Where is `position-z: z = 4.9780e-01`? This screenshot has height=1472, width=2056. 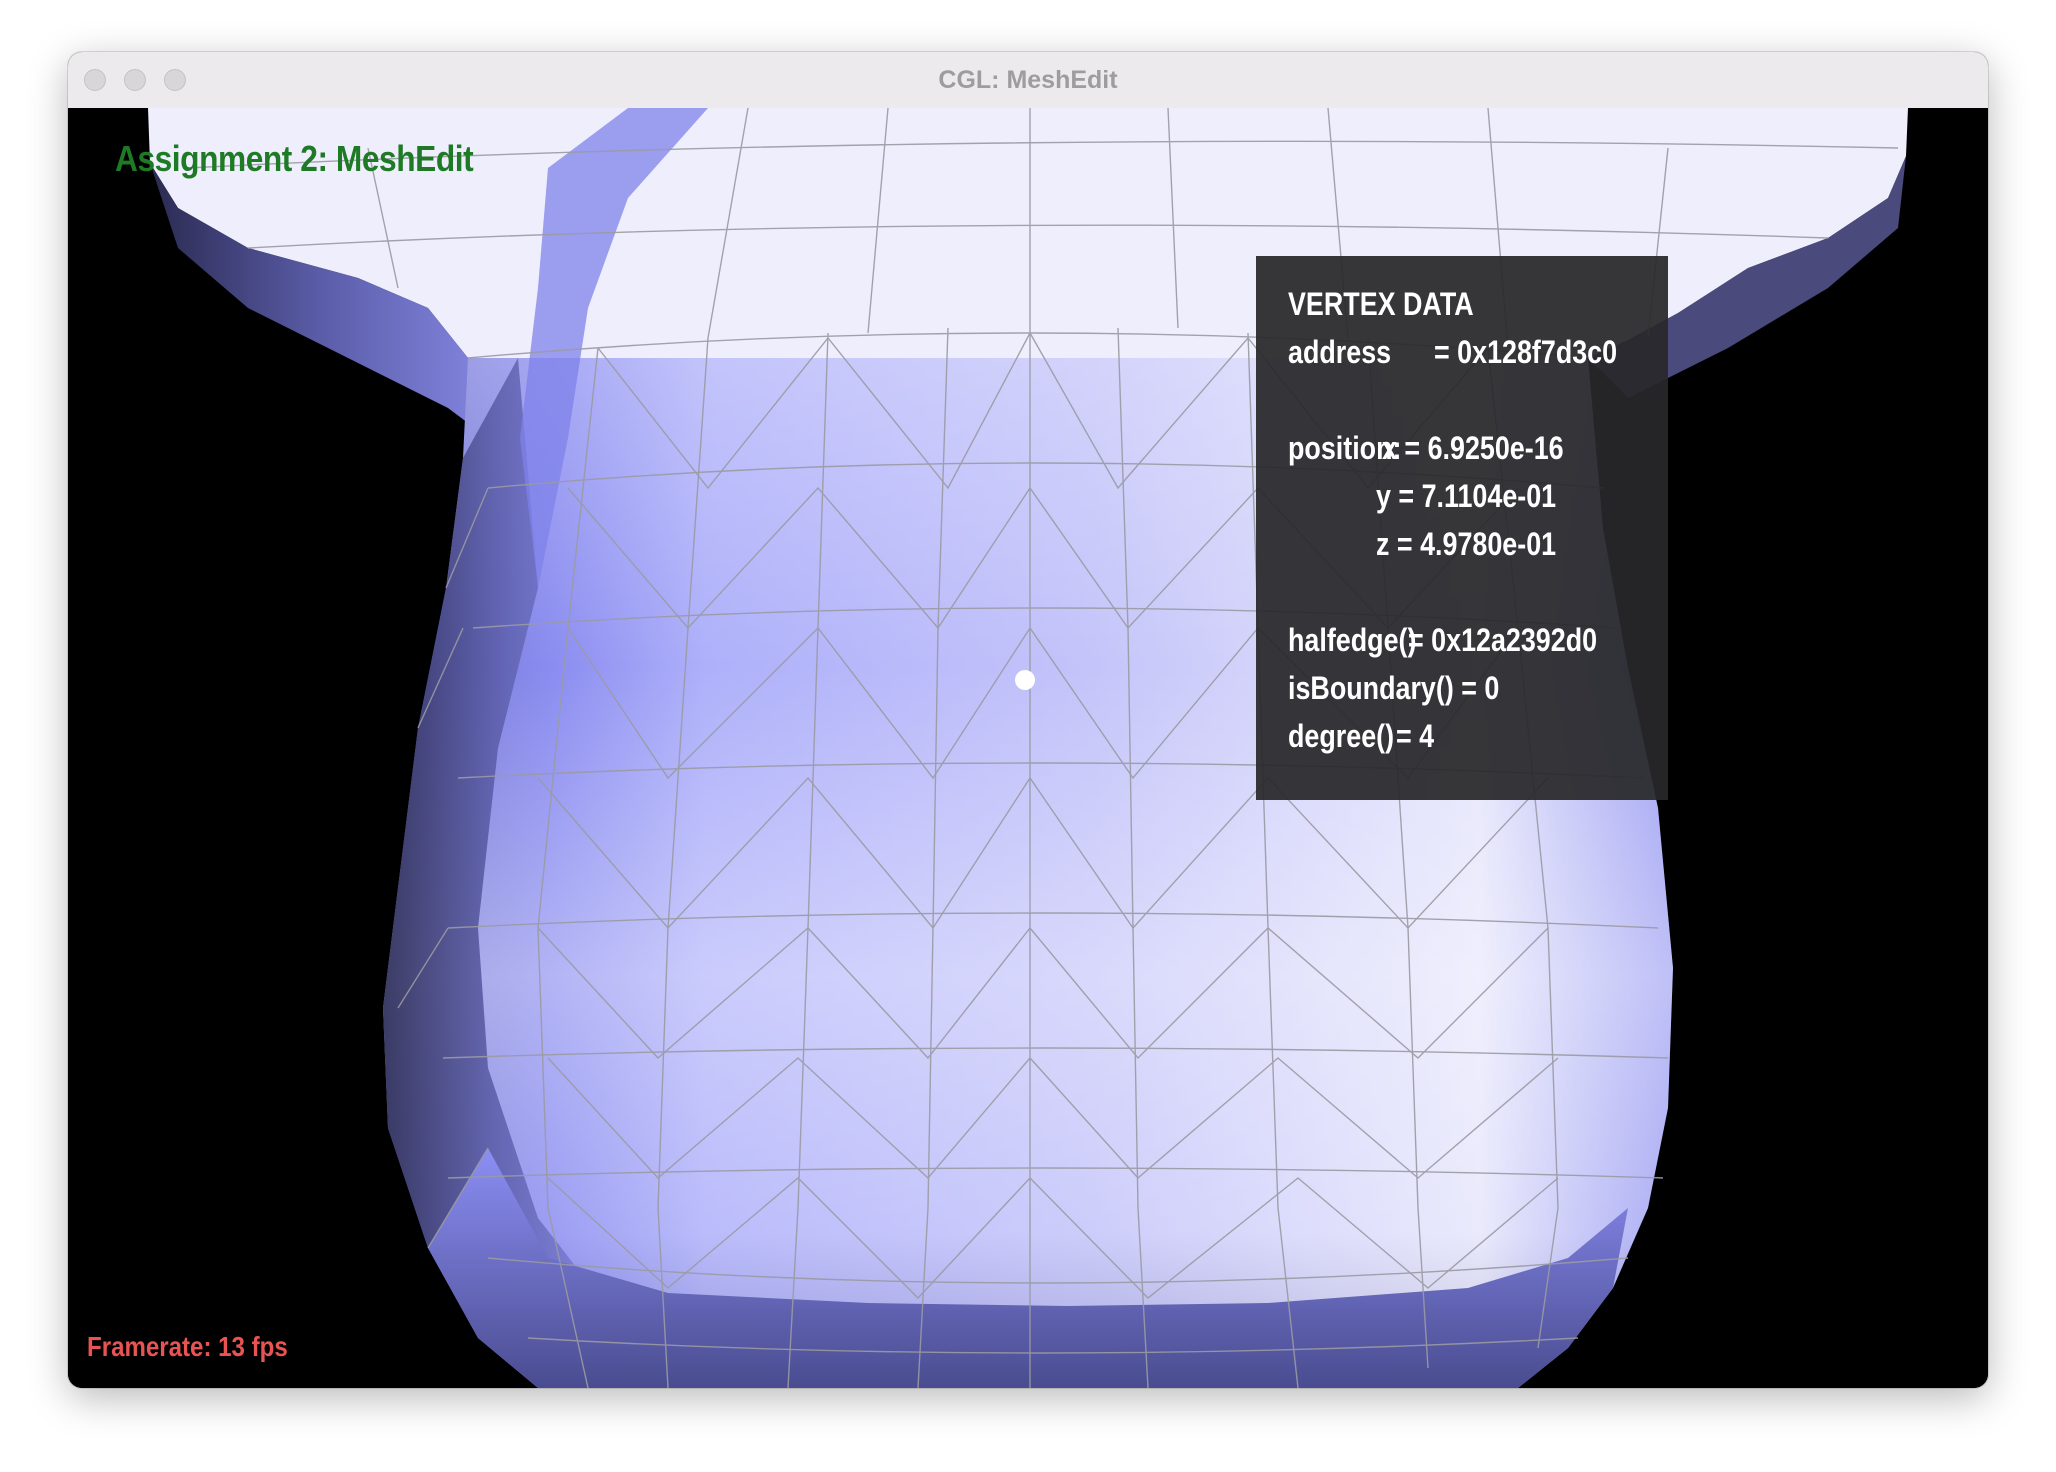
position-z: z = 4.9780e-01 is located at coordinates (1466, 544).